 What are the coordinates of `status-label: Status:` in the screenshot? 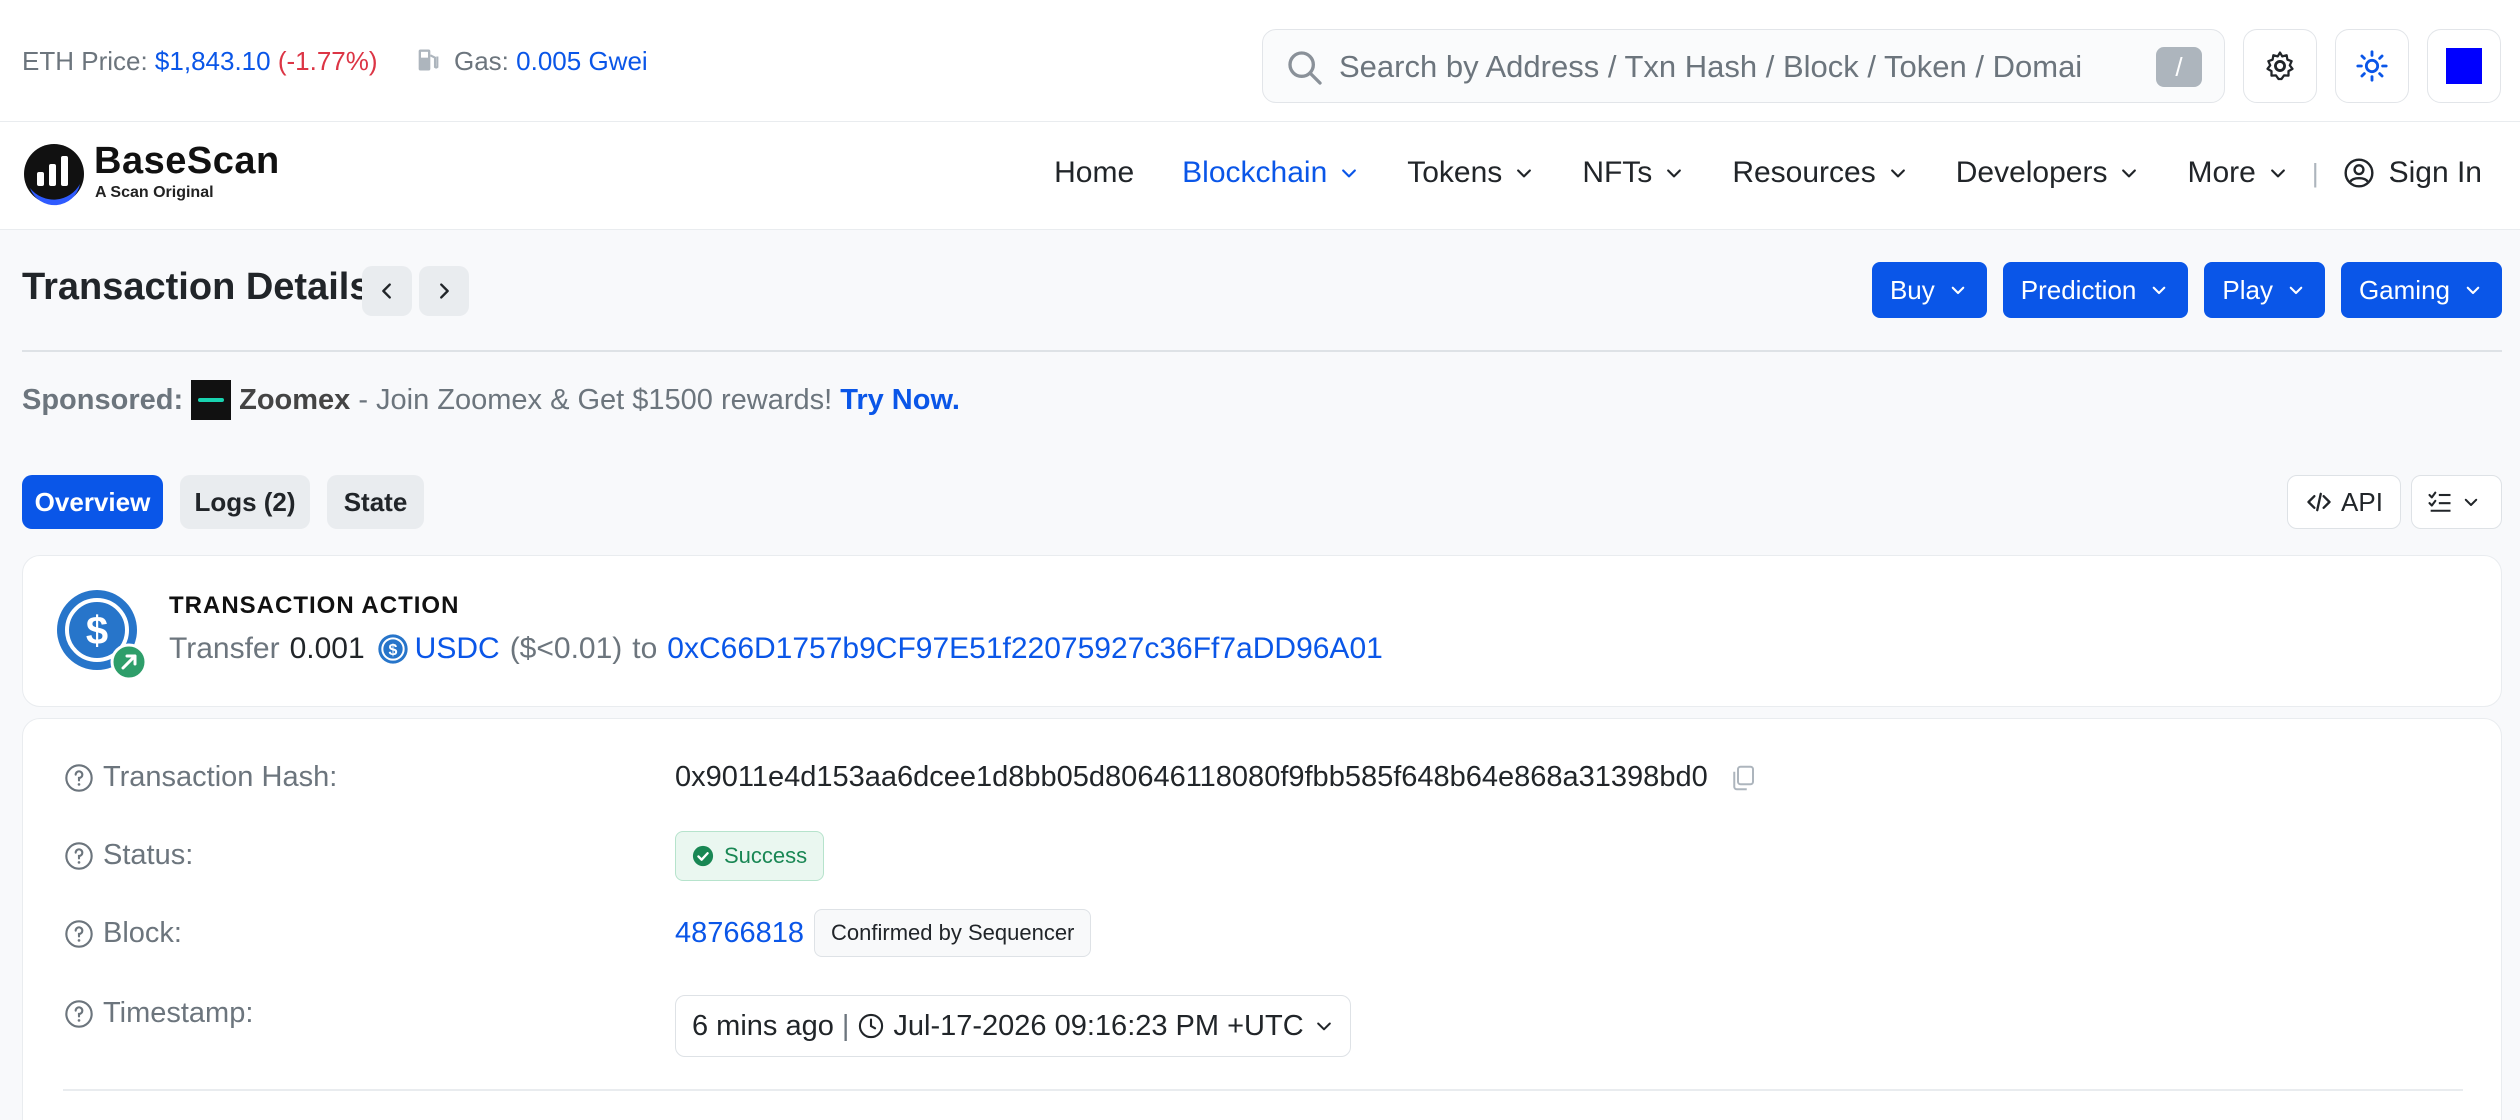 It's located at (148, 855).